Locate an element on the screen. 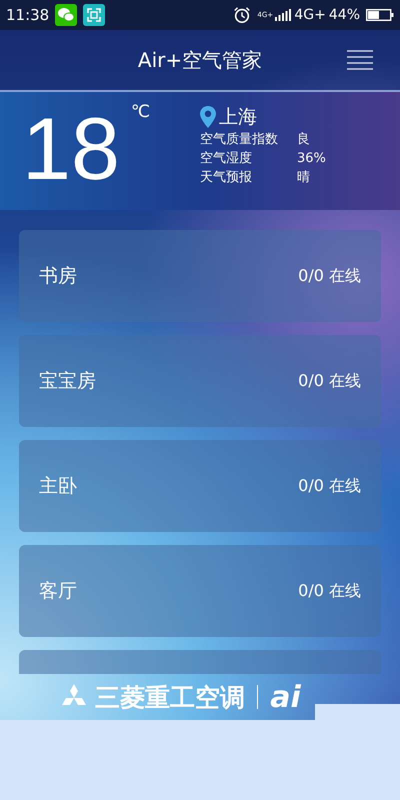 Image resolution: width=400 pixels, height=800 pixels. menu-icon is located at coordinates (360, 60).